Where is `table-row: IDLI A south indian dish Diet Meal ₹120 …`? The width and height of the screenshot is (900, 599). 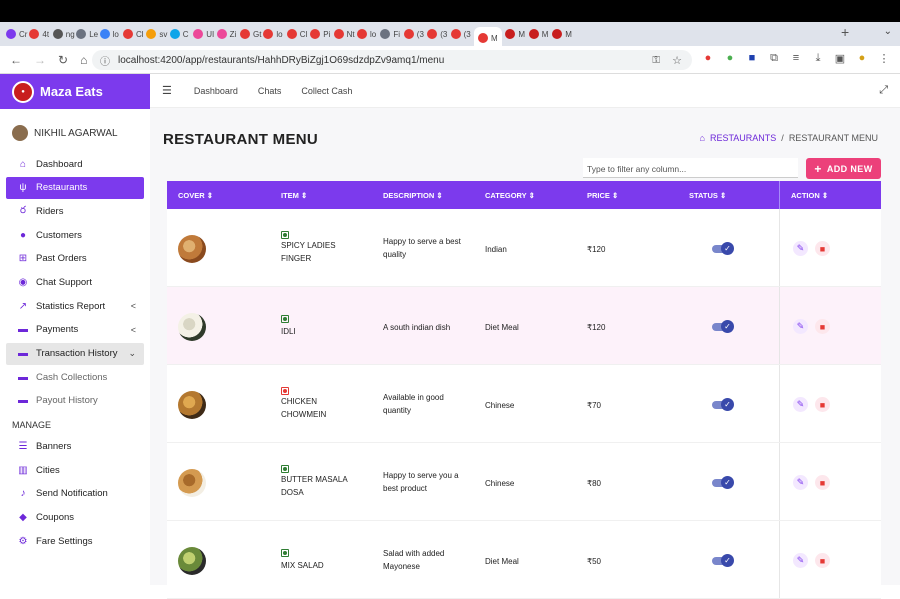 table-row: IDLI A south indian dish Diet Meal ₹120 … is located at coordinates (524, 326).